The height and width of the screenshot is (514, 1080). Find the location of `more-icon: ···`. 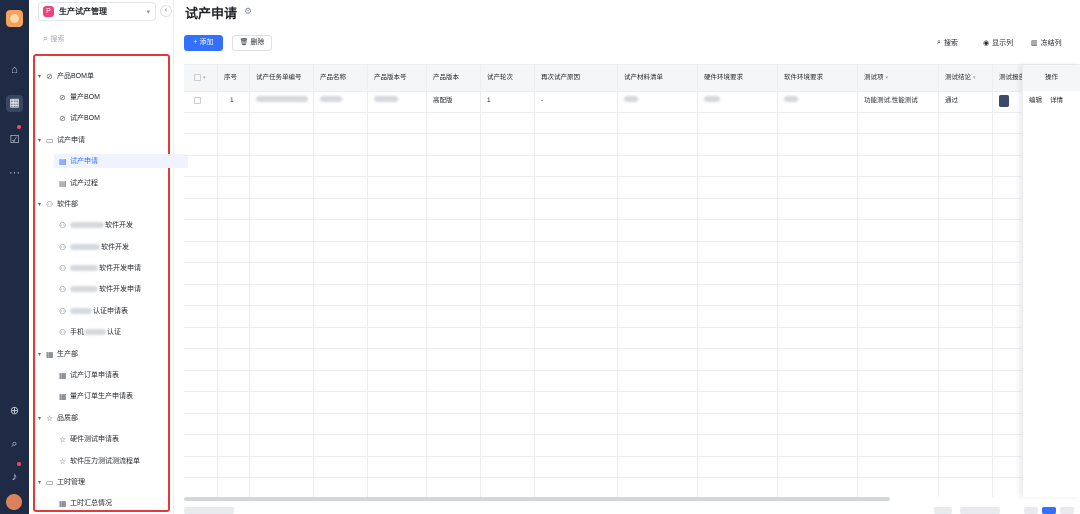

more-icon: ··· is located at coordinates (14, 173).